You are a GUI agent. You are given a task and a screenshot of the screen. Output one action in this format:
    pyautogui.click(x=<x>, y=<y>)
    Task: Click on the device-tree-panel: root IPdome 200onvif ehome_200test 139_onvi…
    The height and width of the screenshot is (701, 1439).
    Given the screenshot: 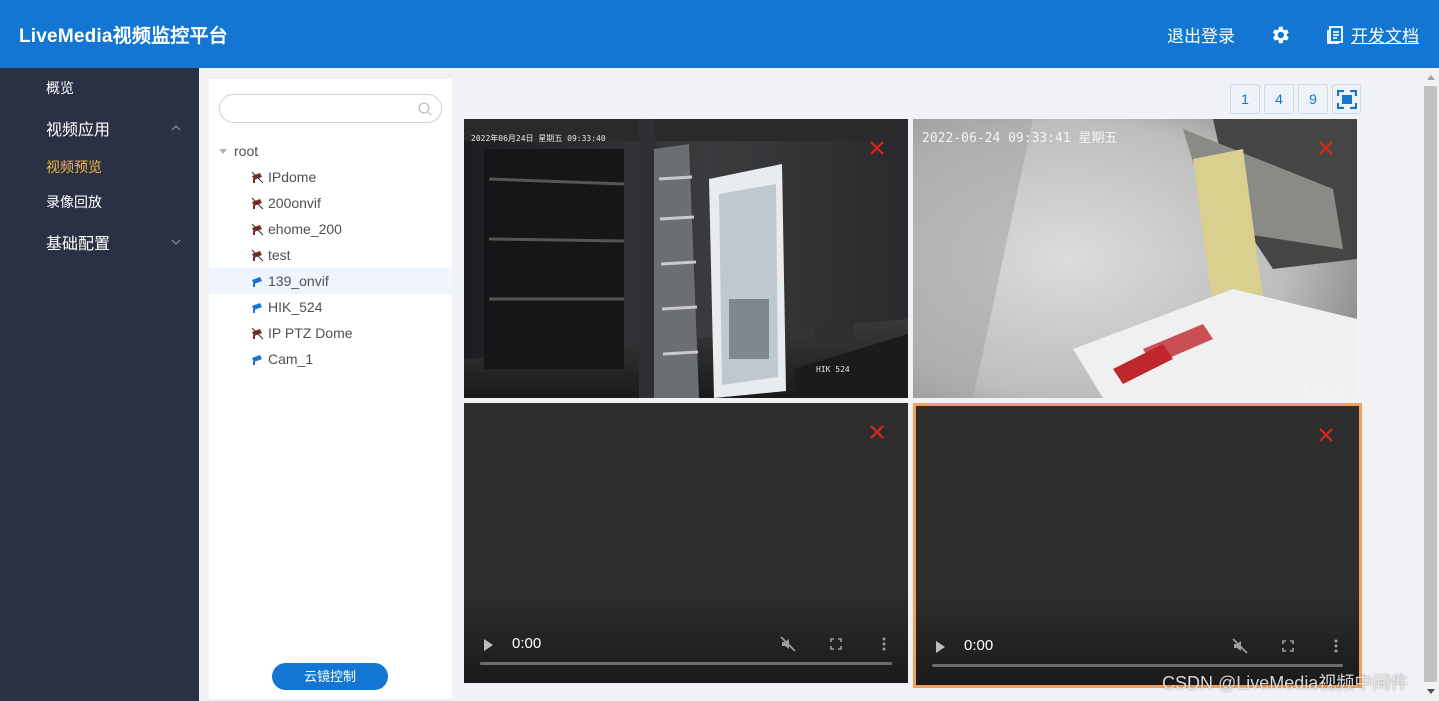 What is the action you would take?
    pyautogui.click(x=330, y=389)
    